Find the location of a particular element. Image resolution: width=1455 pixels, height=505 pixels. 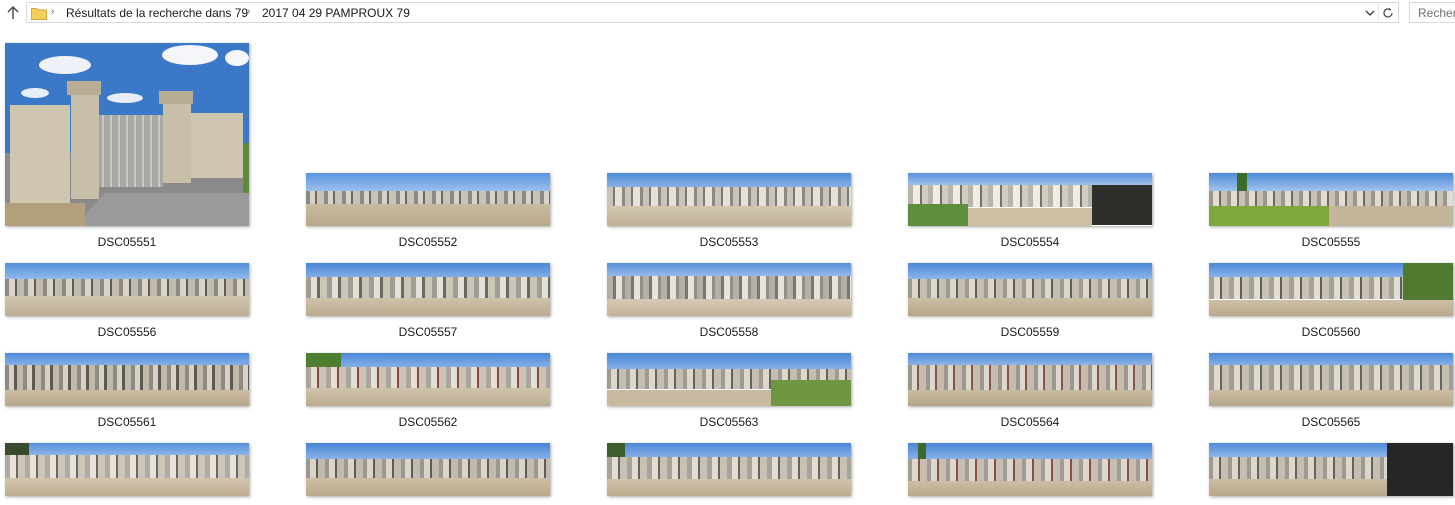

arrow-up-icon is located at coordinates (13, 12).